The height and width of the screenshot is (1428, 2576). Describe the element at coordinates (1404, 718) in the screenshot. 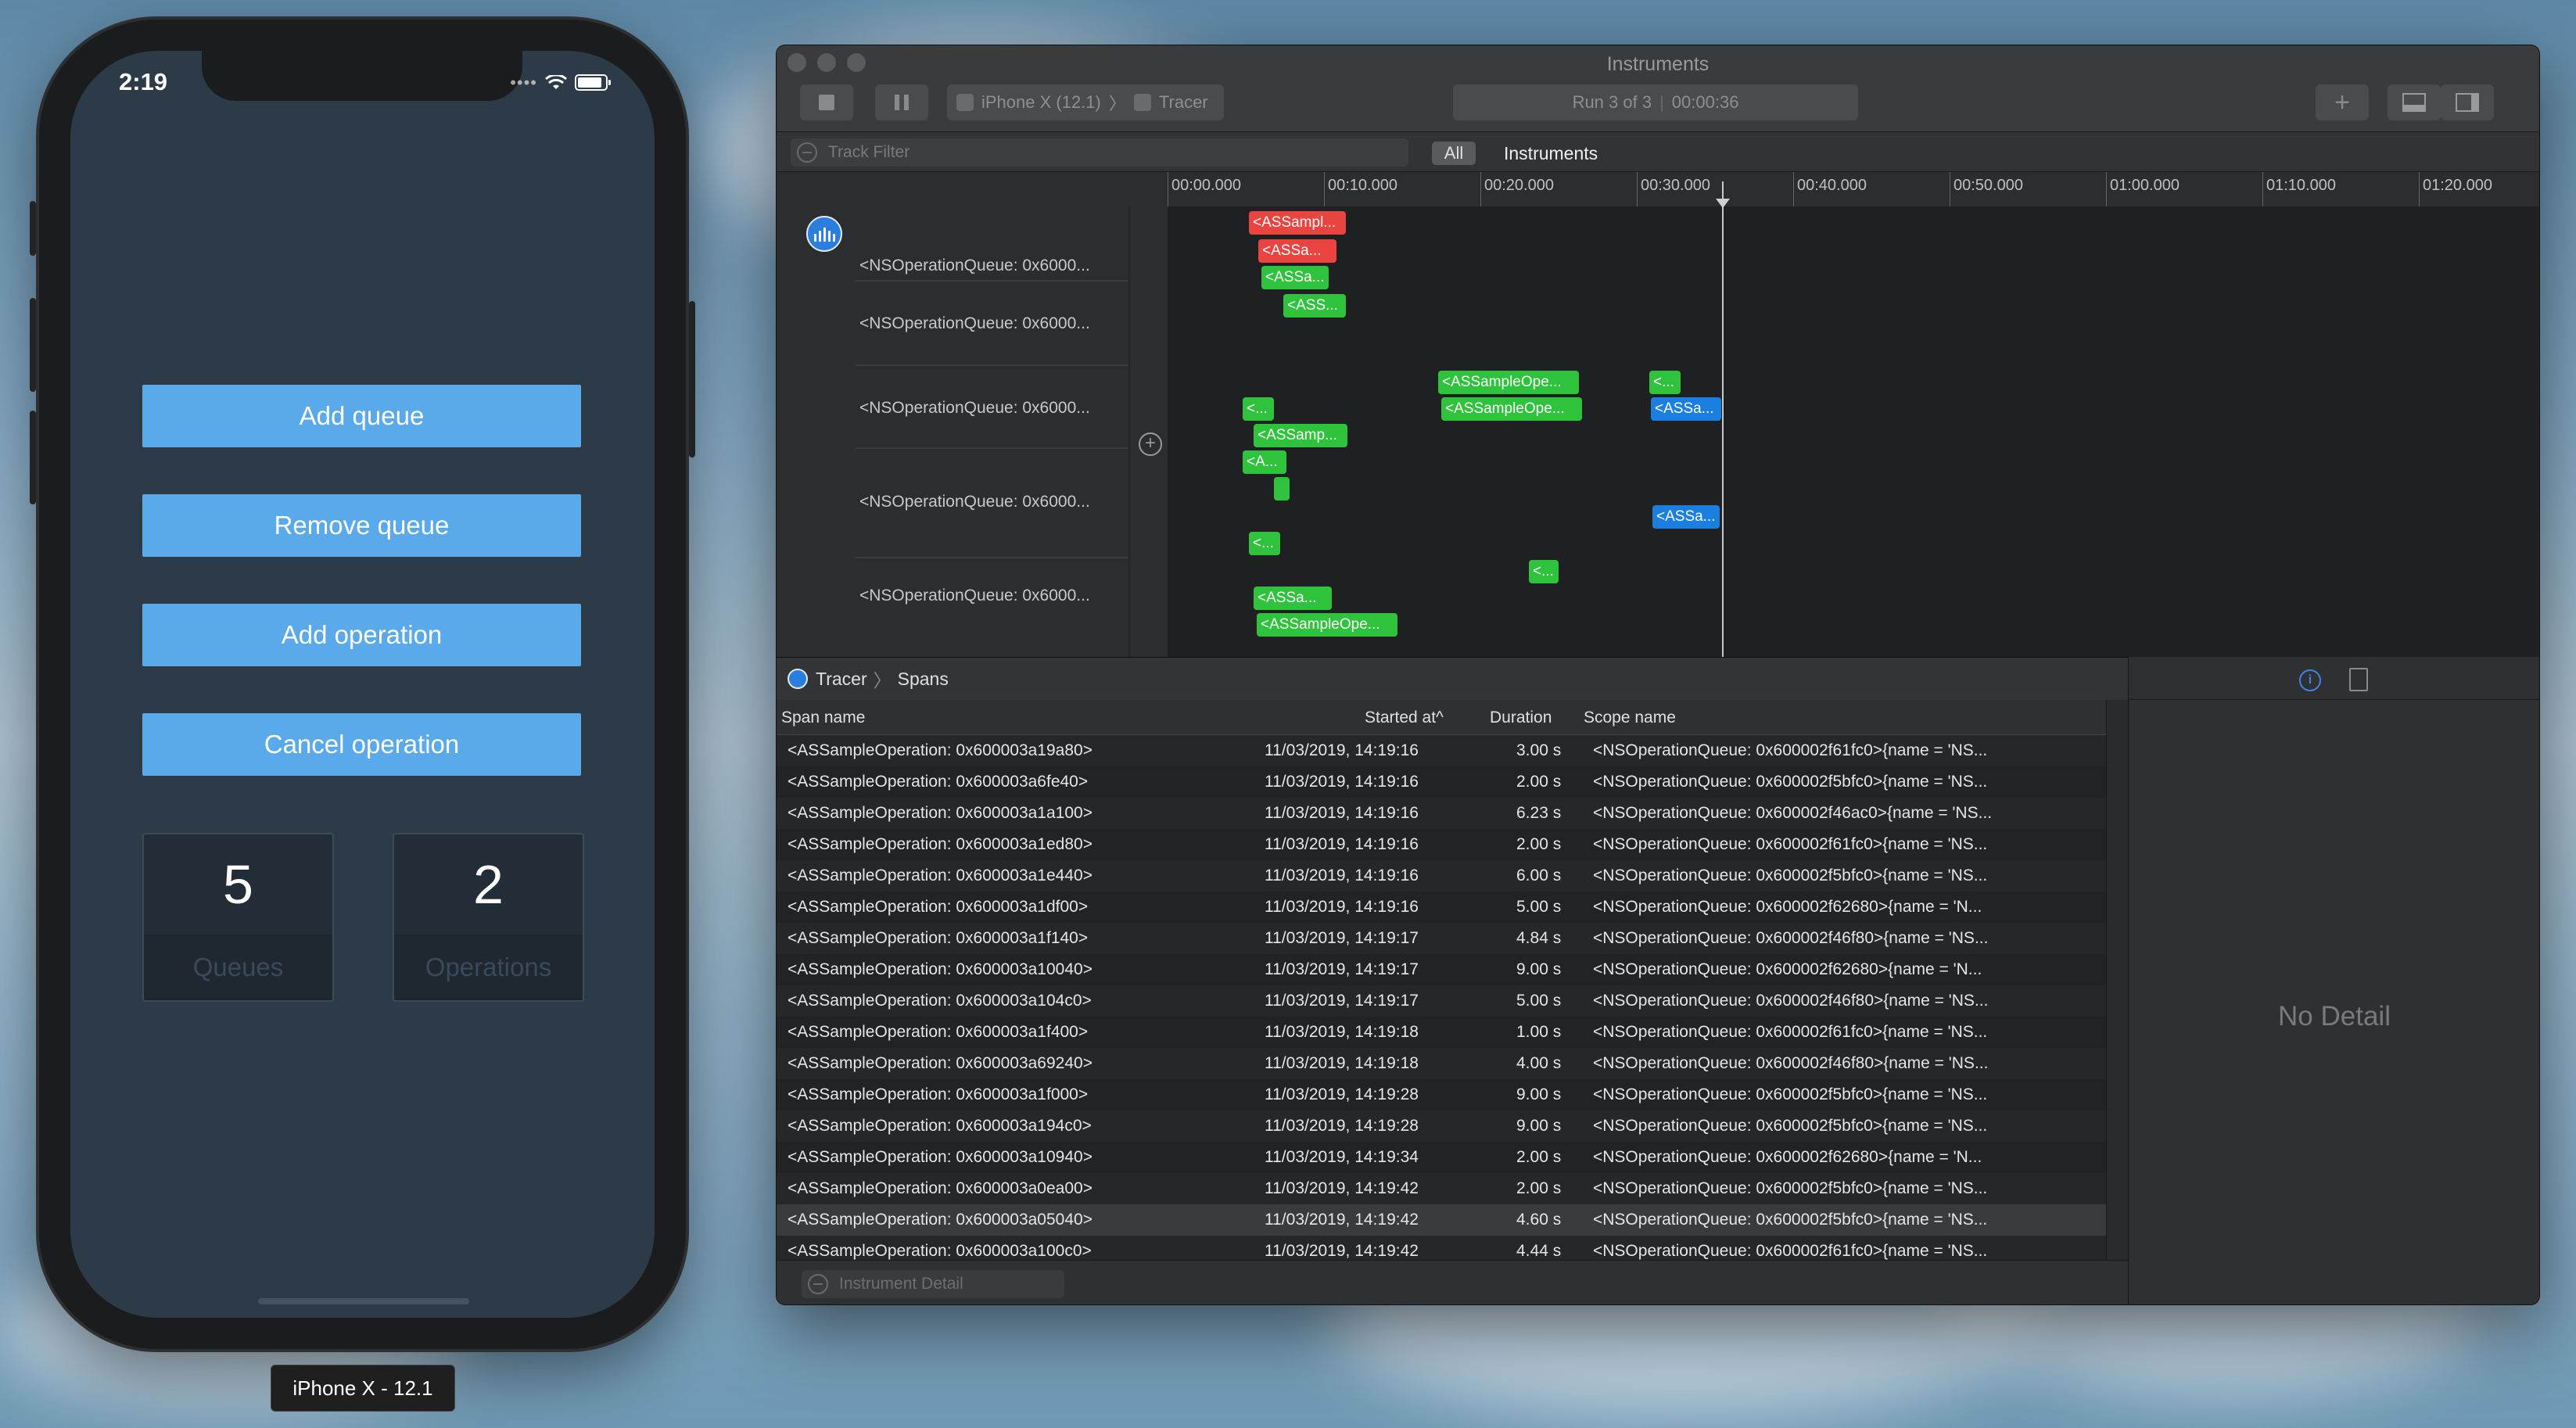

I see `column-started-at: Started at^` at that location.